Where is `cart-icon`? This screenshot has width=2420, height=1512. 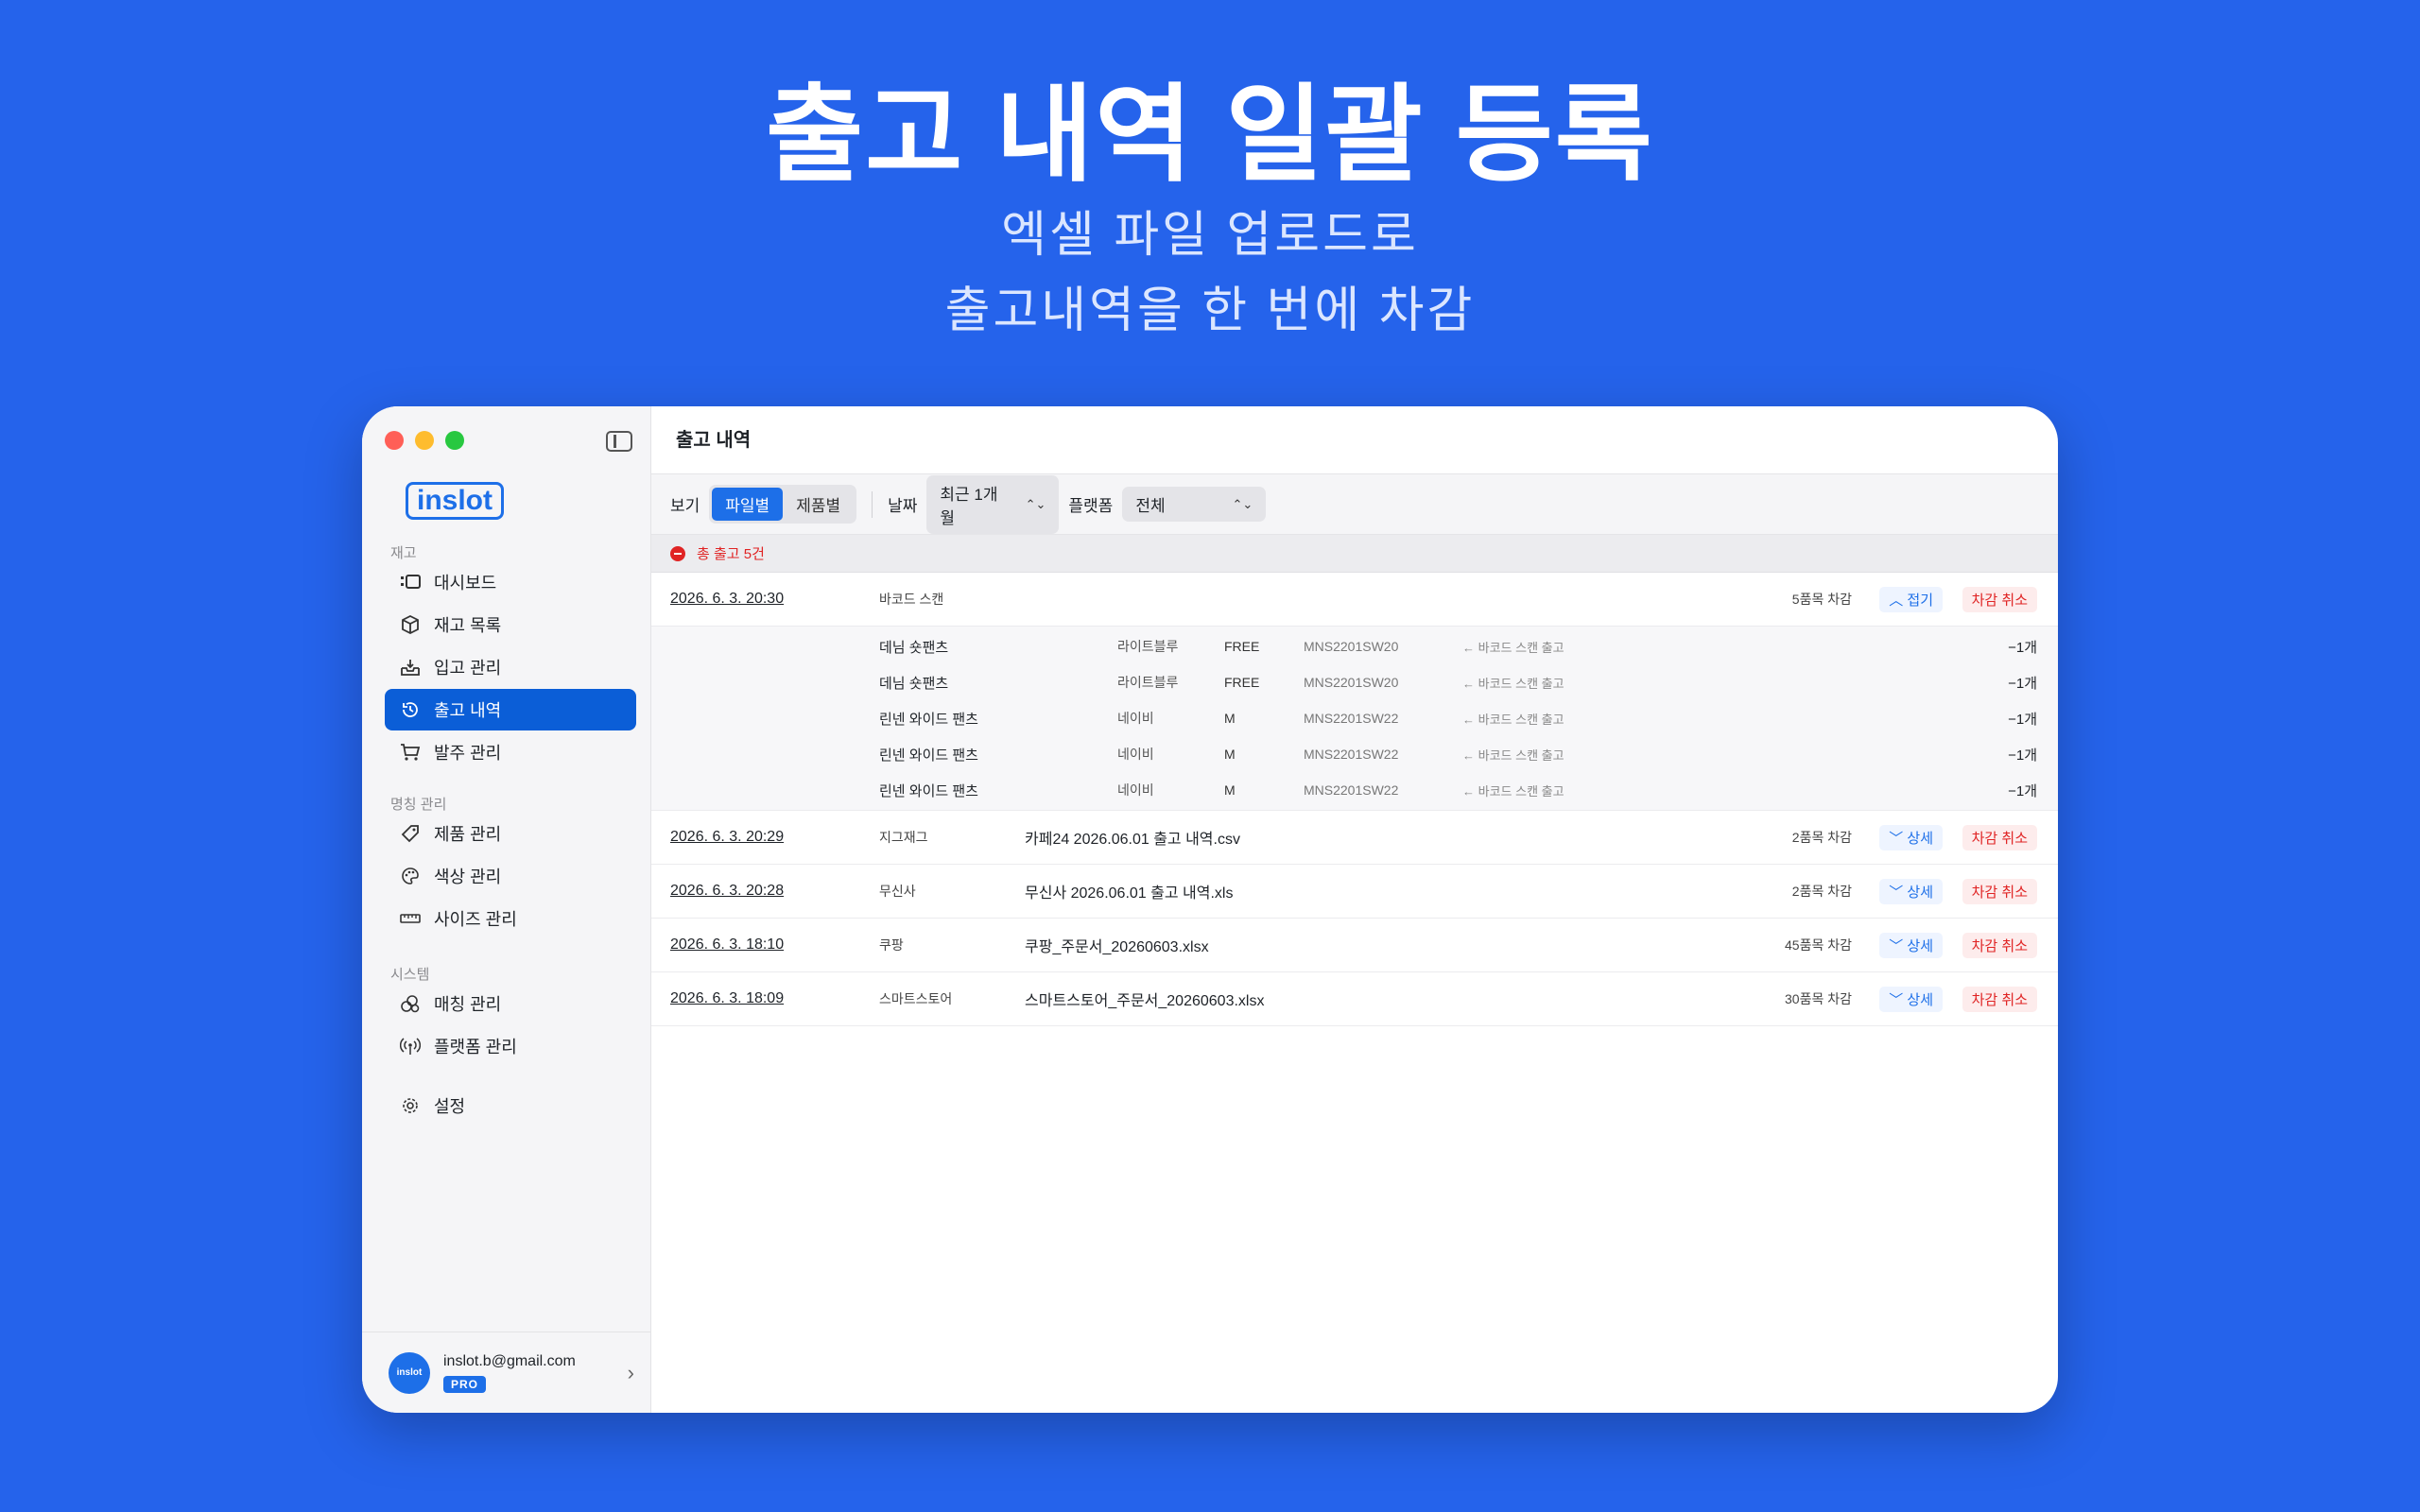 cart-icon is located at coordinates (410, 752).